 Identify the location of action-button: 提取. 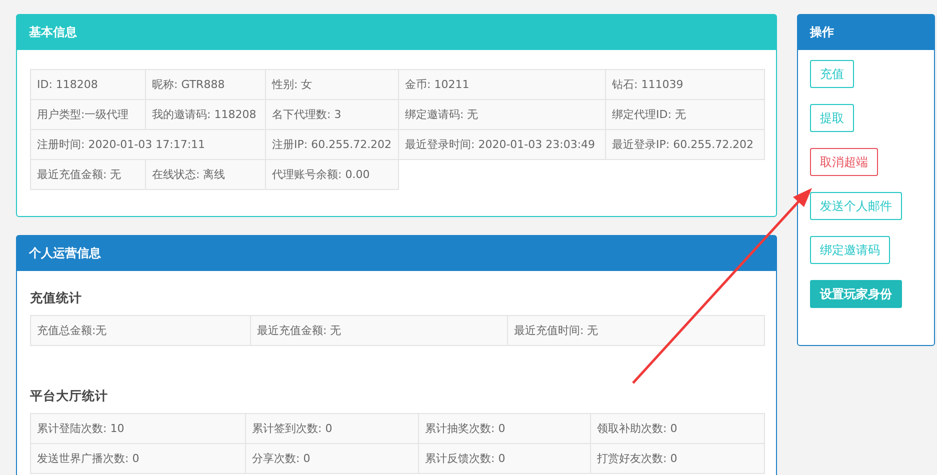
(832, 118).